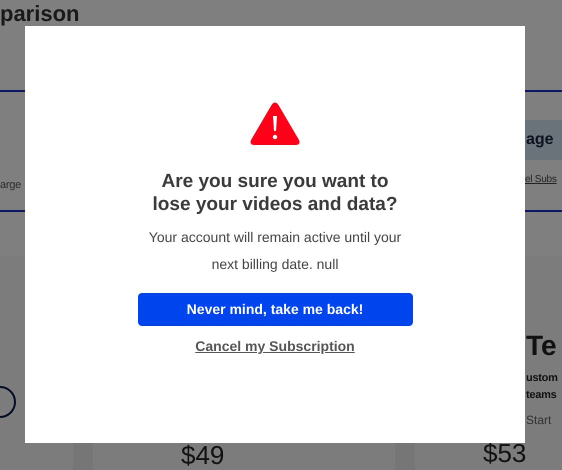 This screenshot has width=562, height=470. What do you see at coordinates (542, 378) in the screenshot?
I see `plan-description: ustom` at bounding box center [542, 378].